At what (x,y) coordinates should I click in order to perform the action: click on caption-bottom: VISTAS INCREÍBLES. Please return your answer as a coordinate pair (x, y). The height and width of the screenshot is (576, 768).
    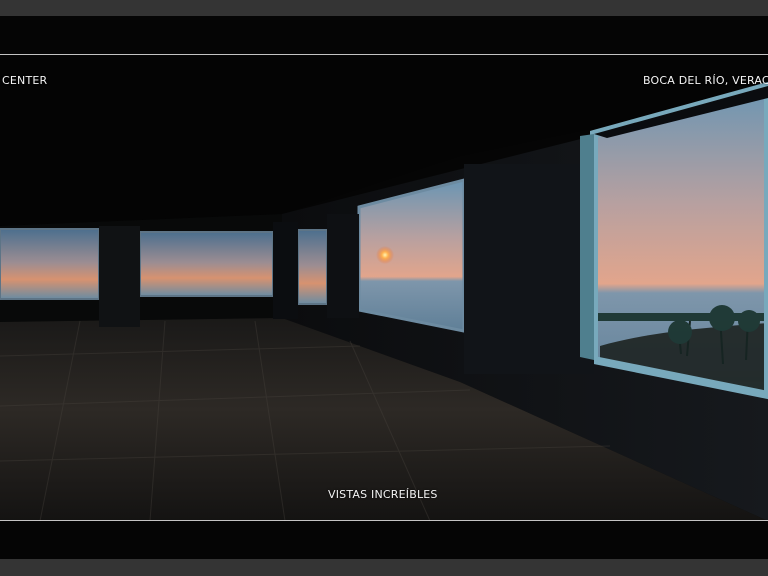
    Looking at the image, I should click on (383, 494).